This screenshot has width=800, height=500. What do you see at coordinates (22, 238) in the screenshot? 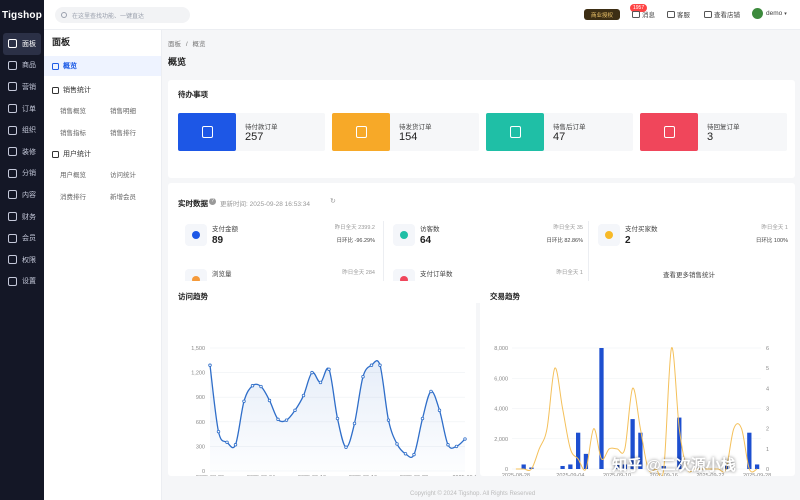
I see `nav-item-9: 会员` at bounding box center [22, 238].